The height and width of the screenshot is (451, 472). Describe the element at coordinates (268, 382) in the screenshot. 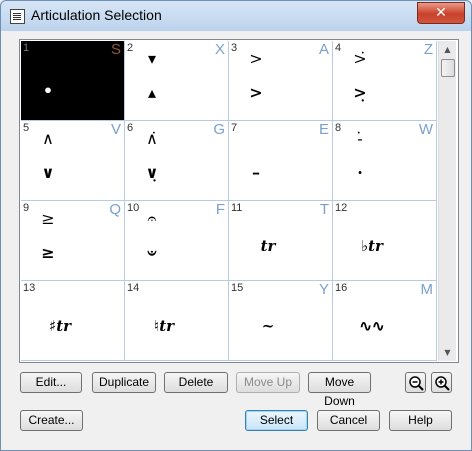

I see `move-up-button: Move Up` at that location.